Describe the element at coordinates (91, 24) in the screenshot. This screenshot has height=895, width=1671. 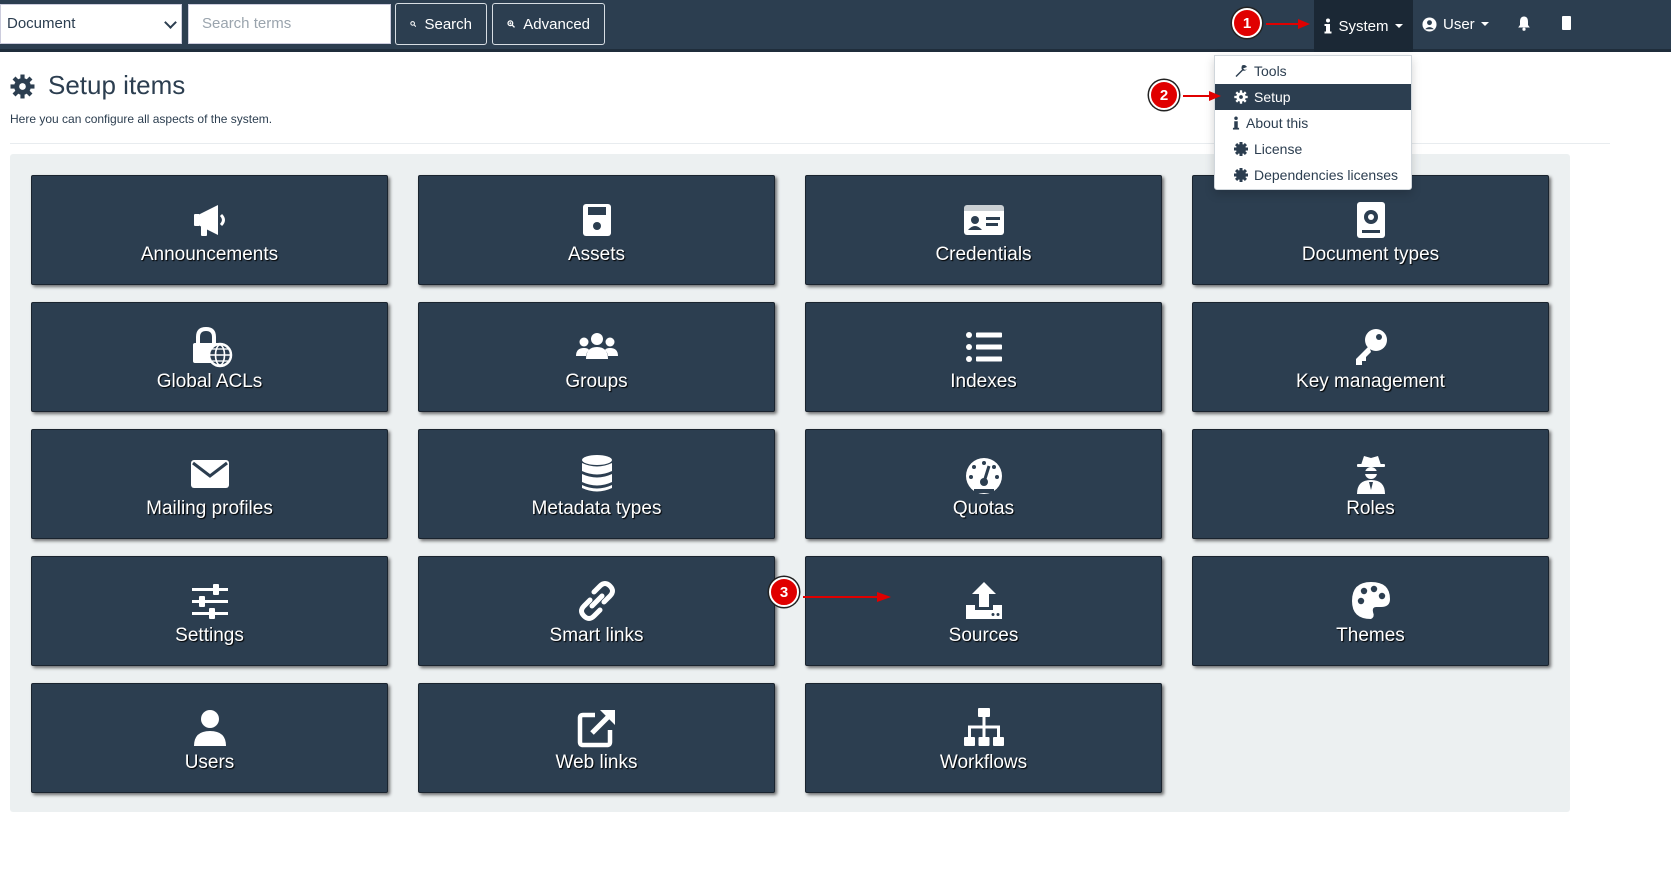
I see `document-type-select: Document` at that location.